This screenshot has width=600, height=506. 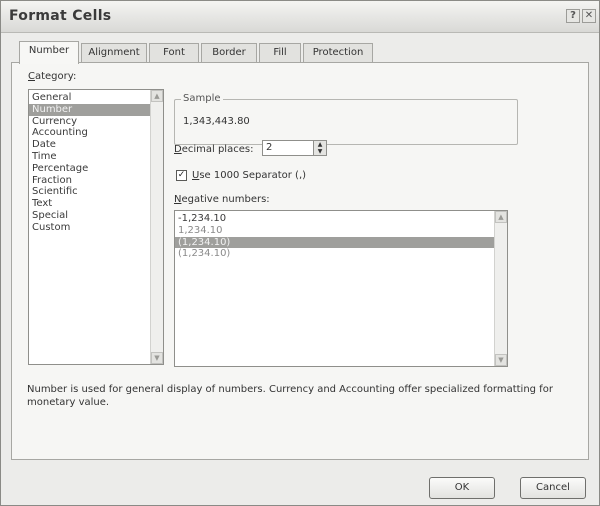 What do you see at coordinates (553, 488) in the screenshot?
I see `cancel-button: Cancel` at bounding box center [553, 488].